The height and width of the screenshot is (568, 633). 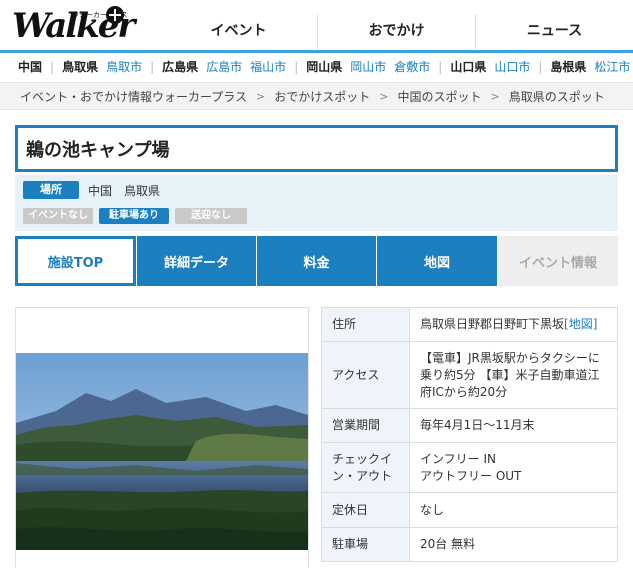 I want to click on table-row: チェックイン・アウト インフリー IN アウトフリー OUT, so click(x=469, y=467).